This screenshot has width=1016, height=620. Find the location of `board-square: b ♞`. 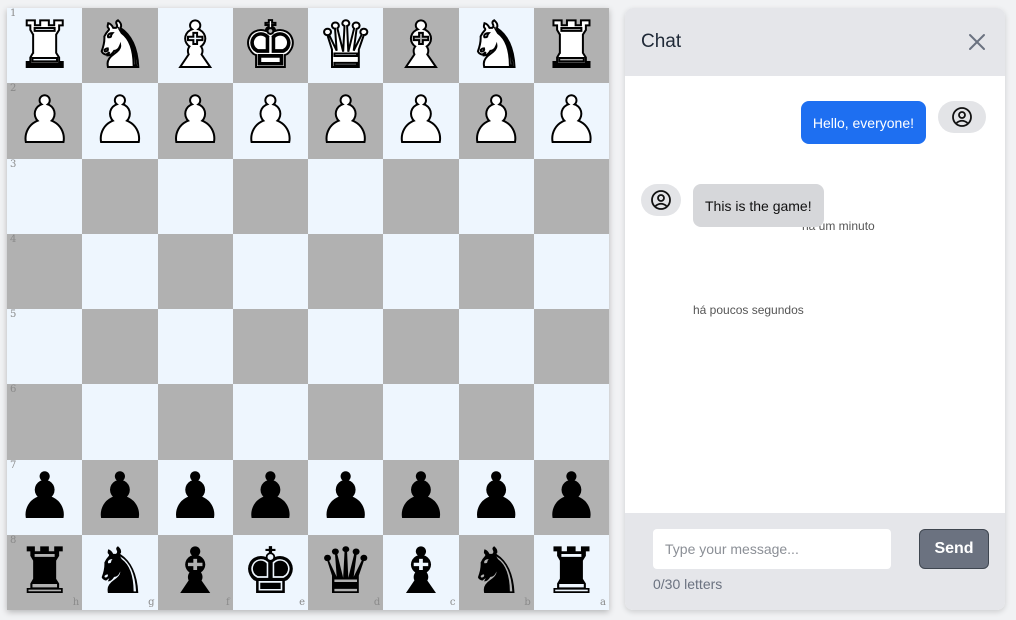

board-square: b ♞ is located at coordinates (496, 572).